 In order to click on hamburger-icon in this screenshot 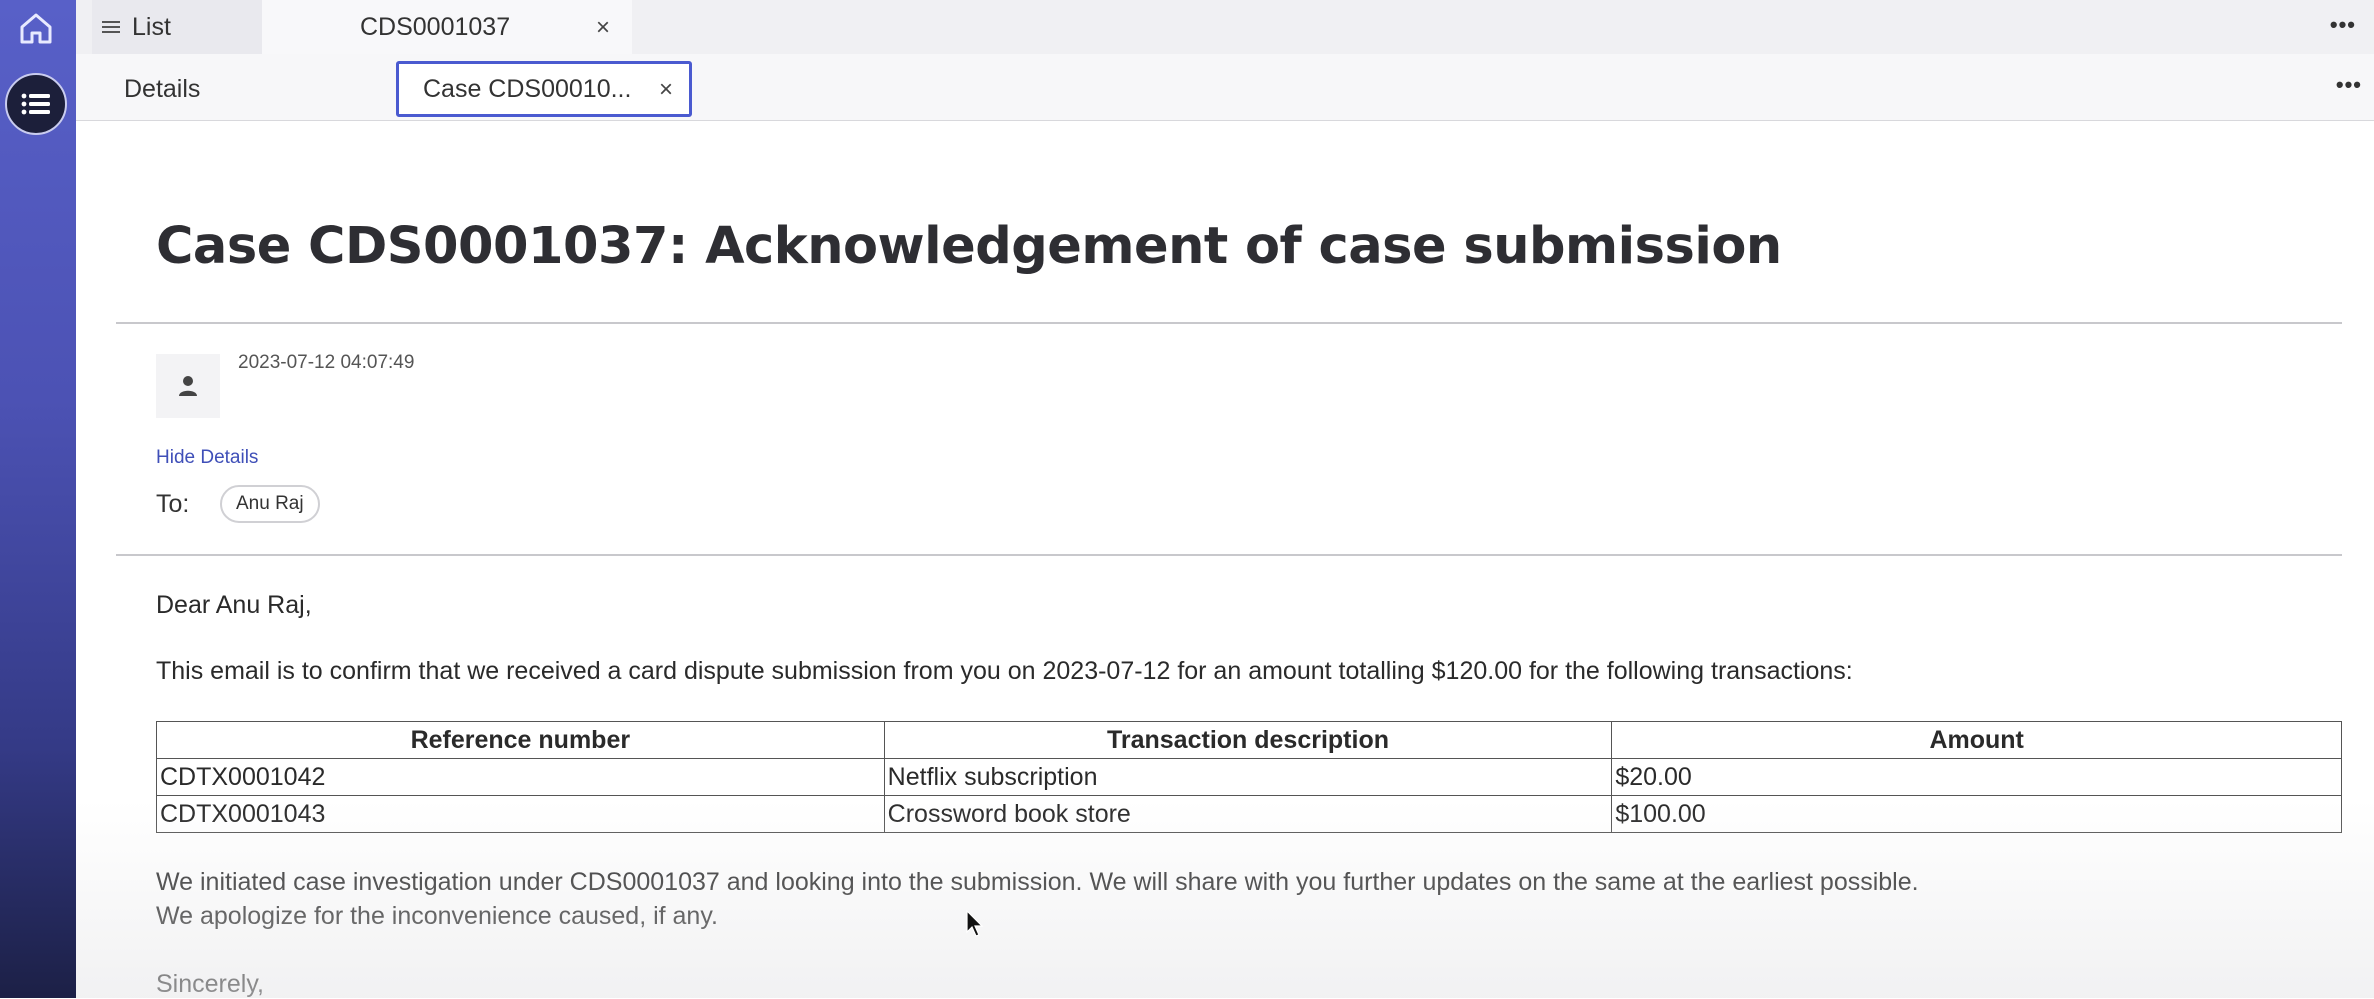, I will do `click(111, 27)`.